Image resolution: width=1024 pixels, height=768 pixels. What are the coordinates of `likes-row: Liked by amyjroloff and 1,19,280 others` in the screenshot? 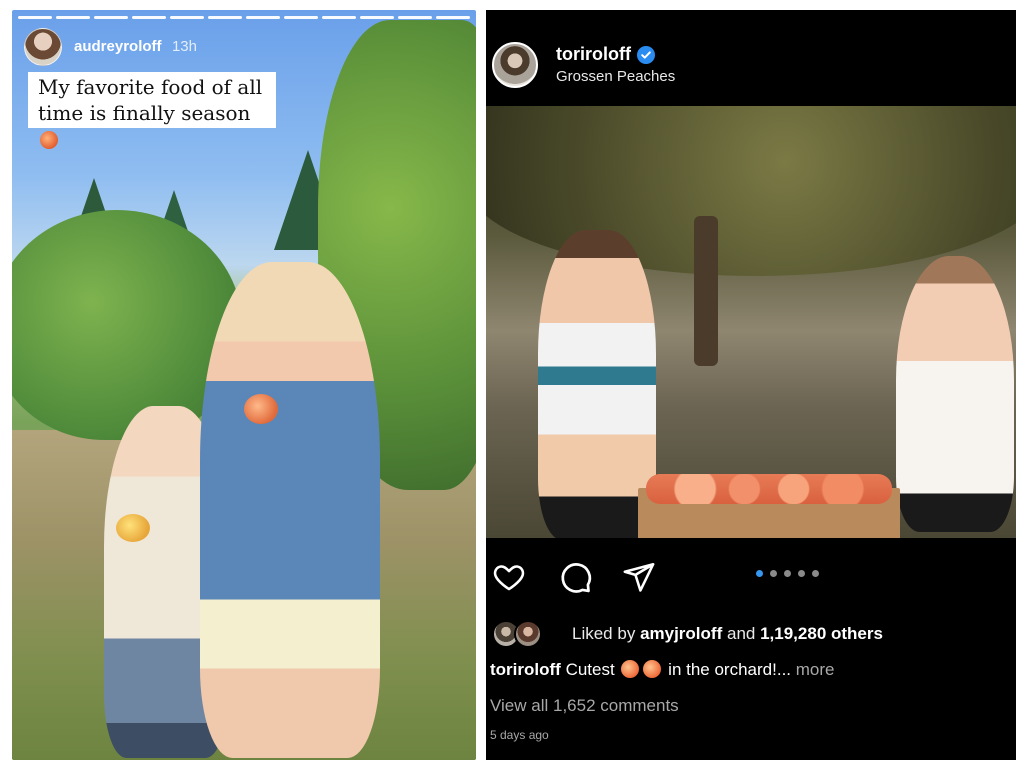 It's located at (687, 634).